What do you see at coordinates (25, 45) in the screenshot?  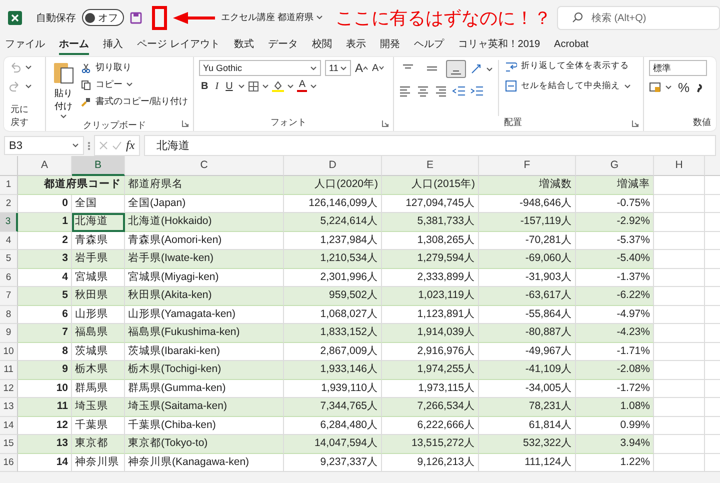 I see `ribbon-tab: ファイル` at bounding box center [25, 45].